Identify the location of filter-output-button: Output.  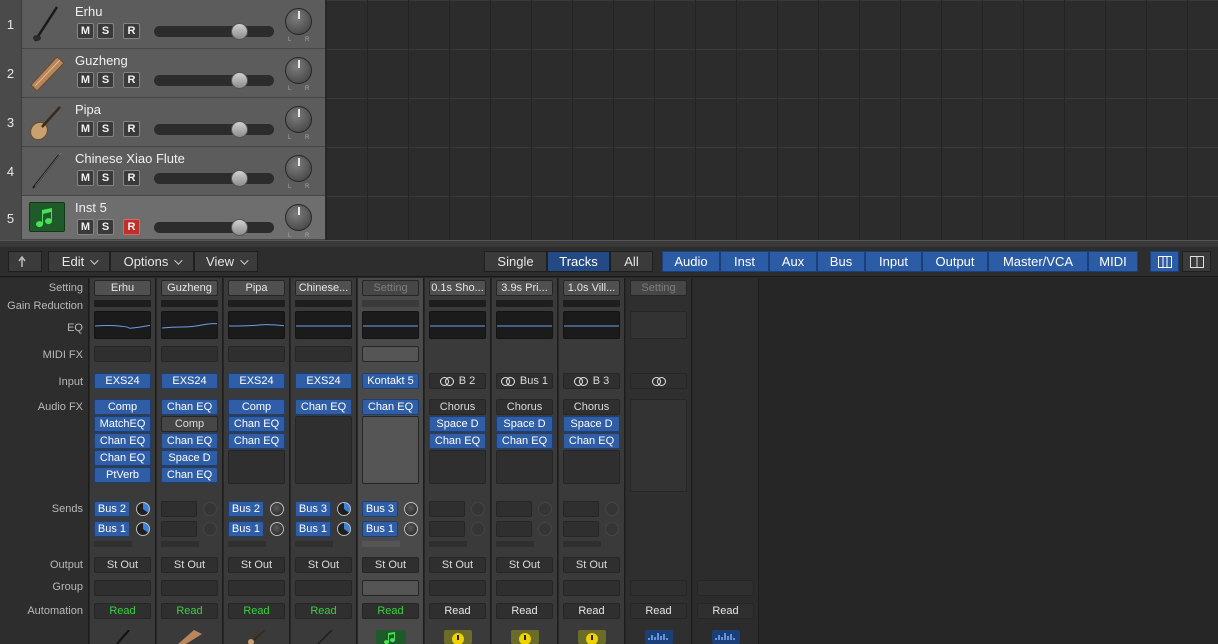
(955, 261).